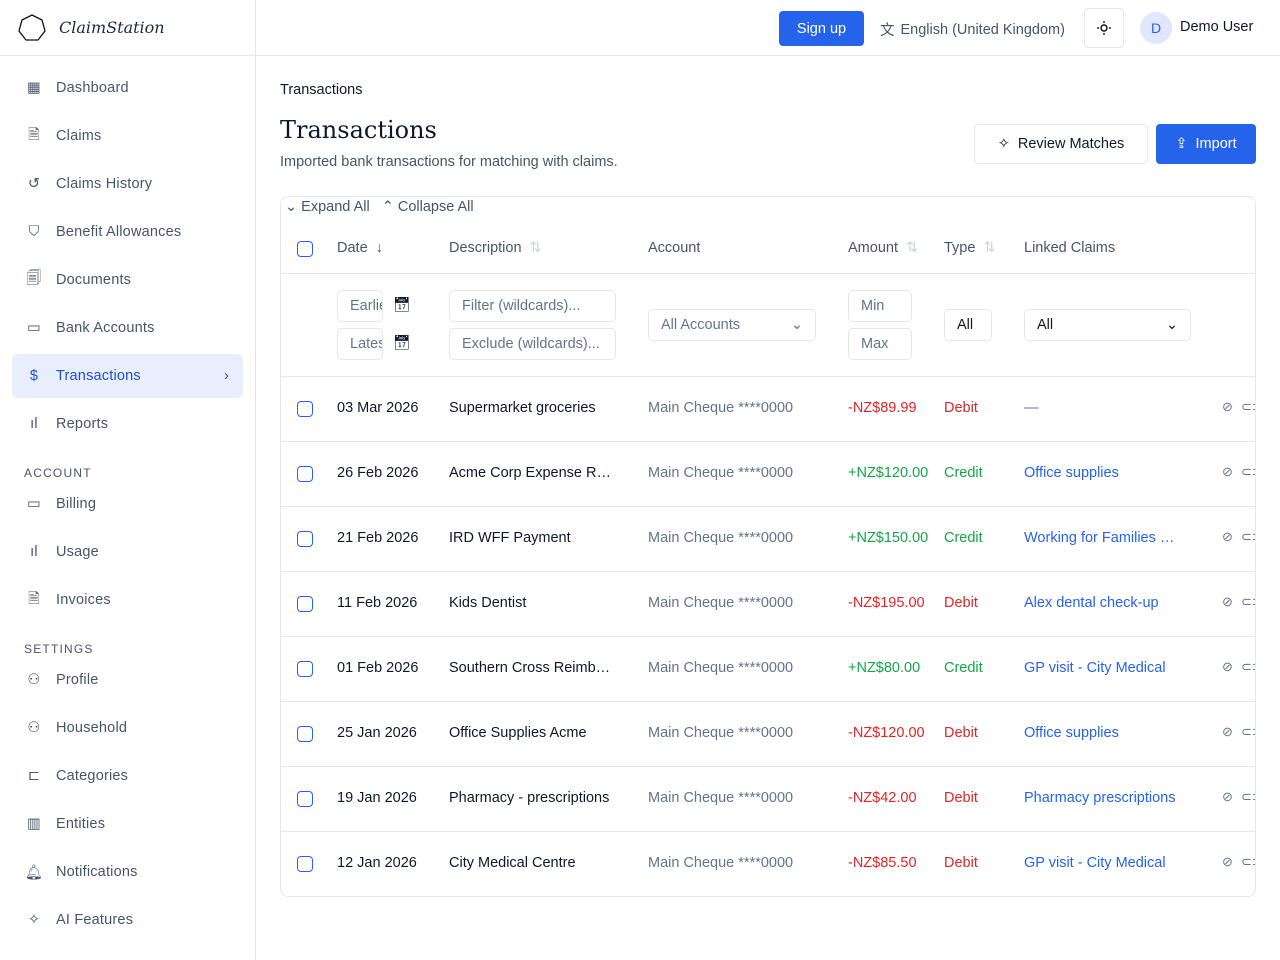 The height and width of the screenshot is (960, 1280). What do you see at coordinates (1100, 798) in the screenshot?
I see `cell-linked-claim: Pharmacy prescriptions` at bounding box center [1100, 798].